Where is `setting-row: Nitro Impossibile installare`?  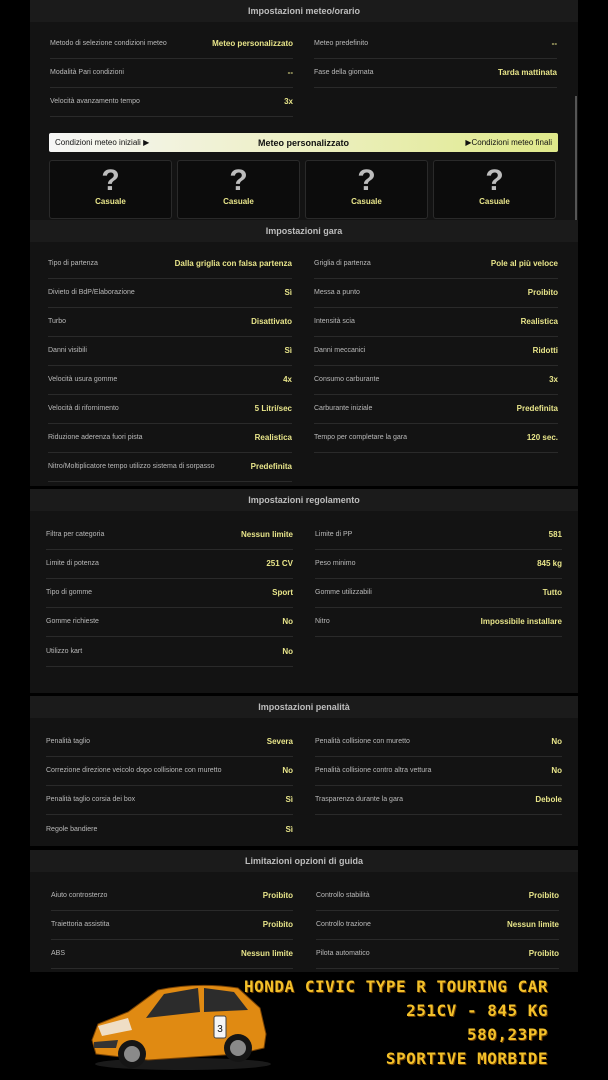
setting-row: Nitro Impossibile installare is located at coordinates (438, 622).